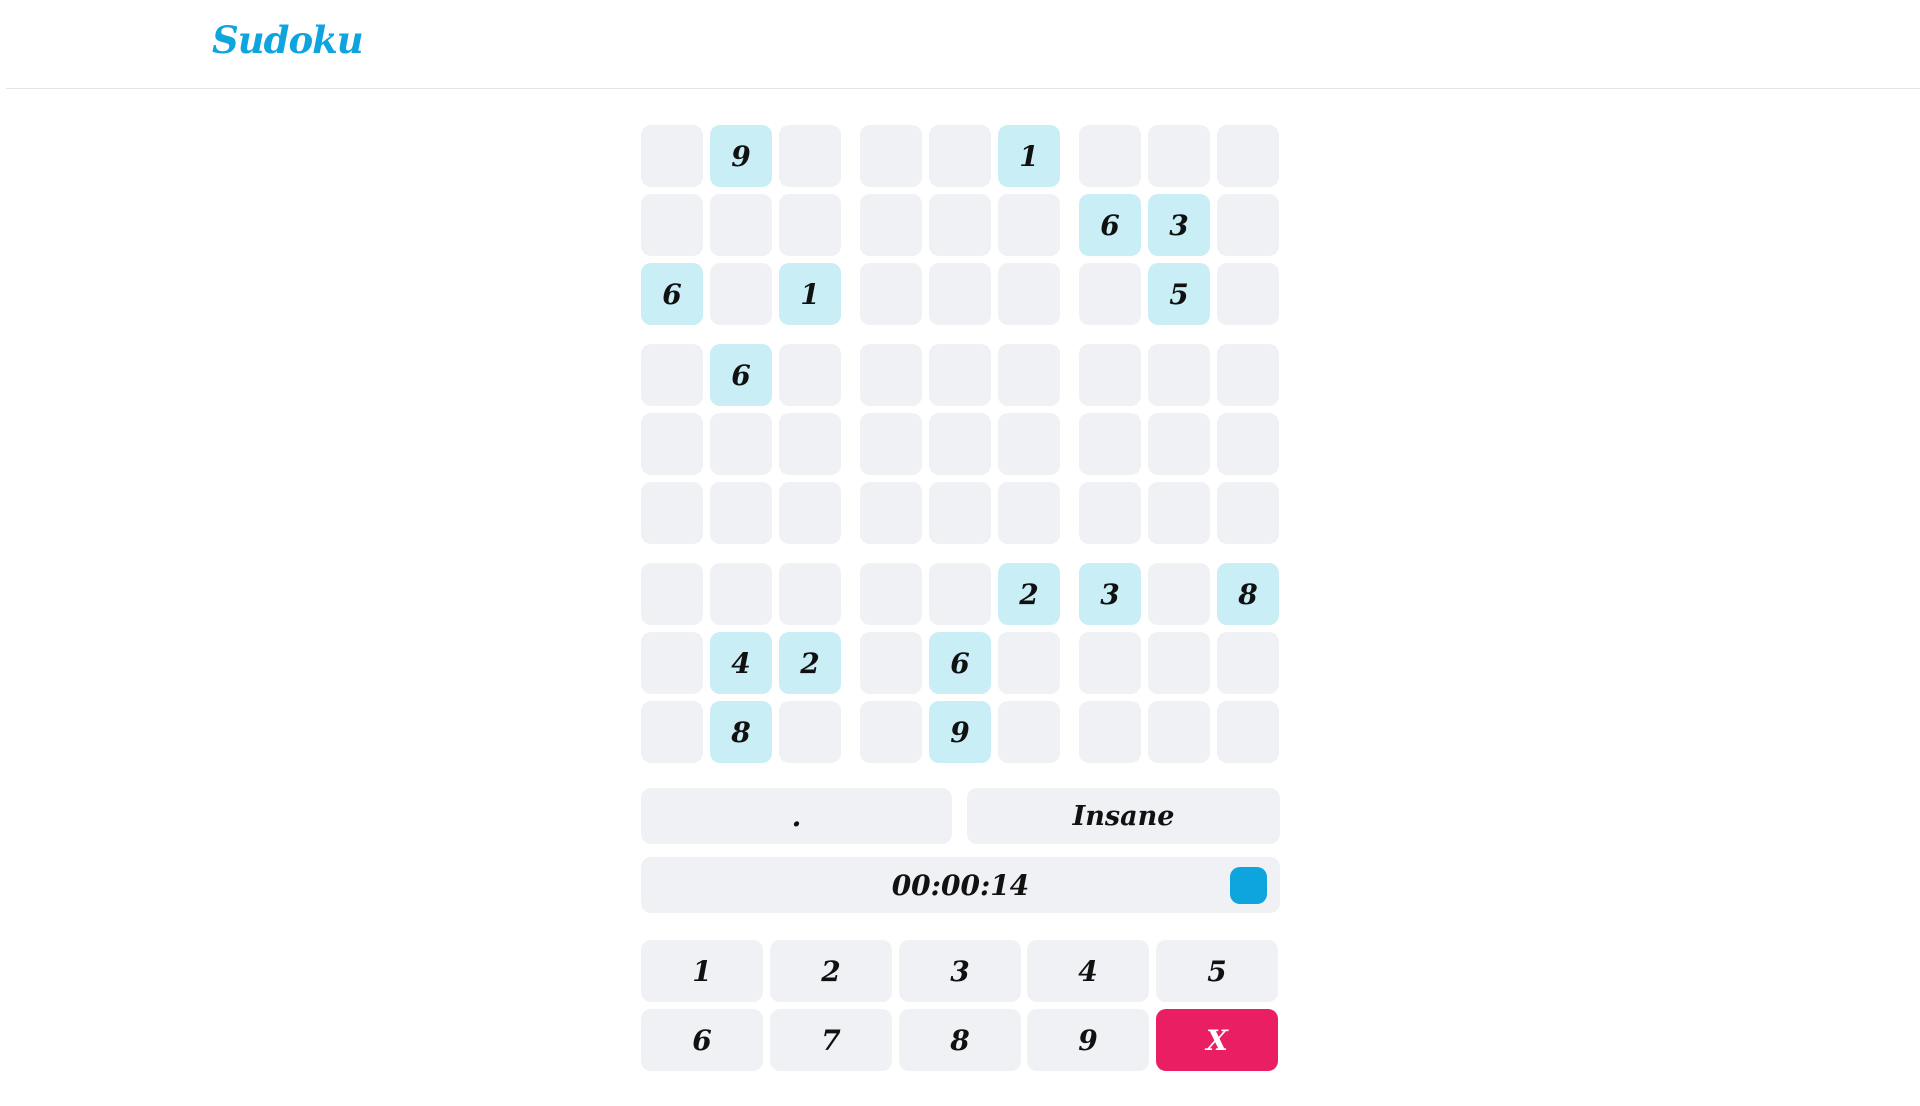 The image size is (1920, 1106). What do you see at coordinates (1179, 375) in the screenshot?
I see `board-cell-r4c8` at bounding box center [1179, 375].